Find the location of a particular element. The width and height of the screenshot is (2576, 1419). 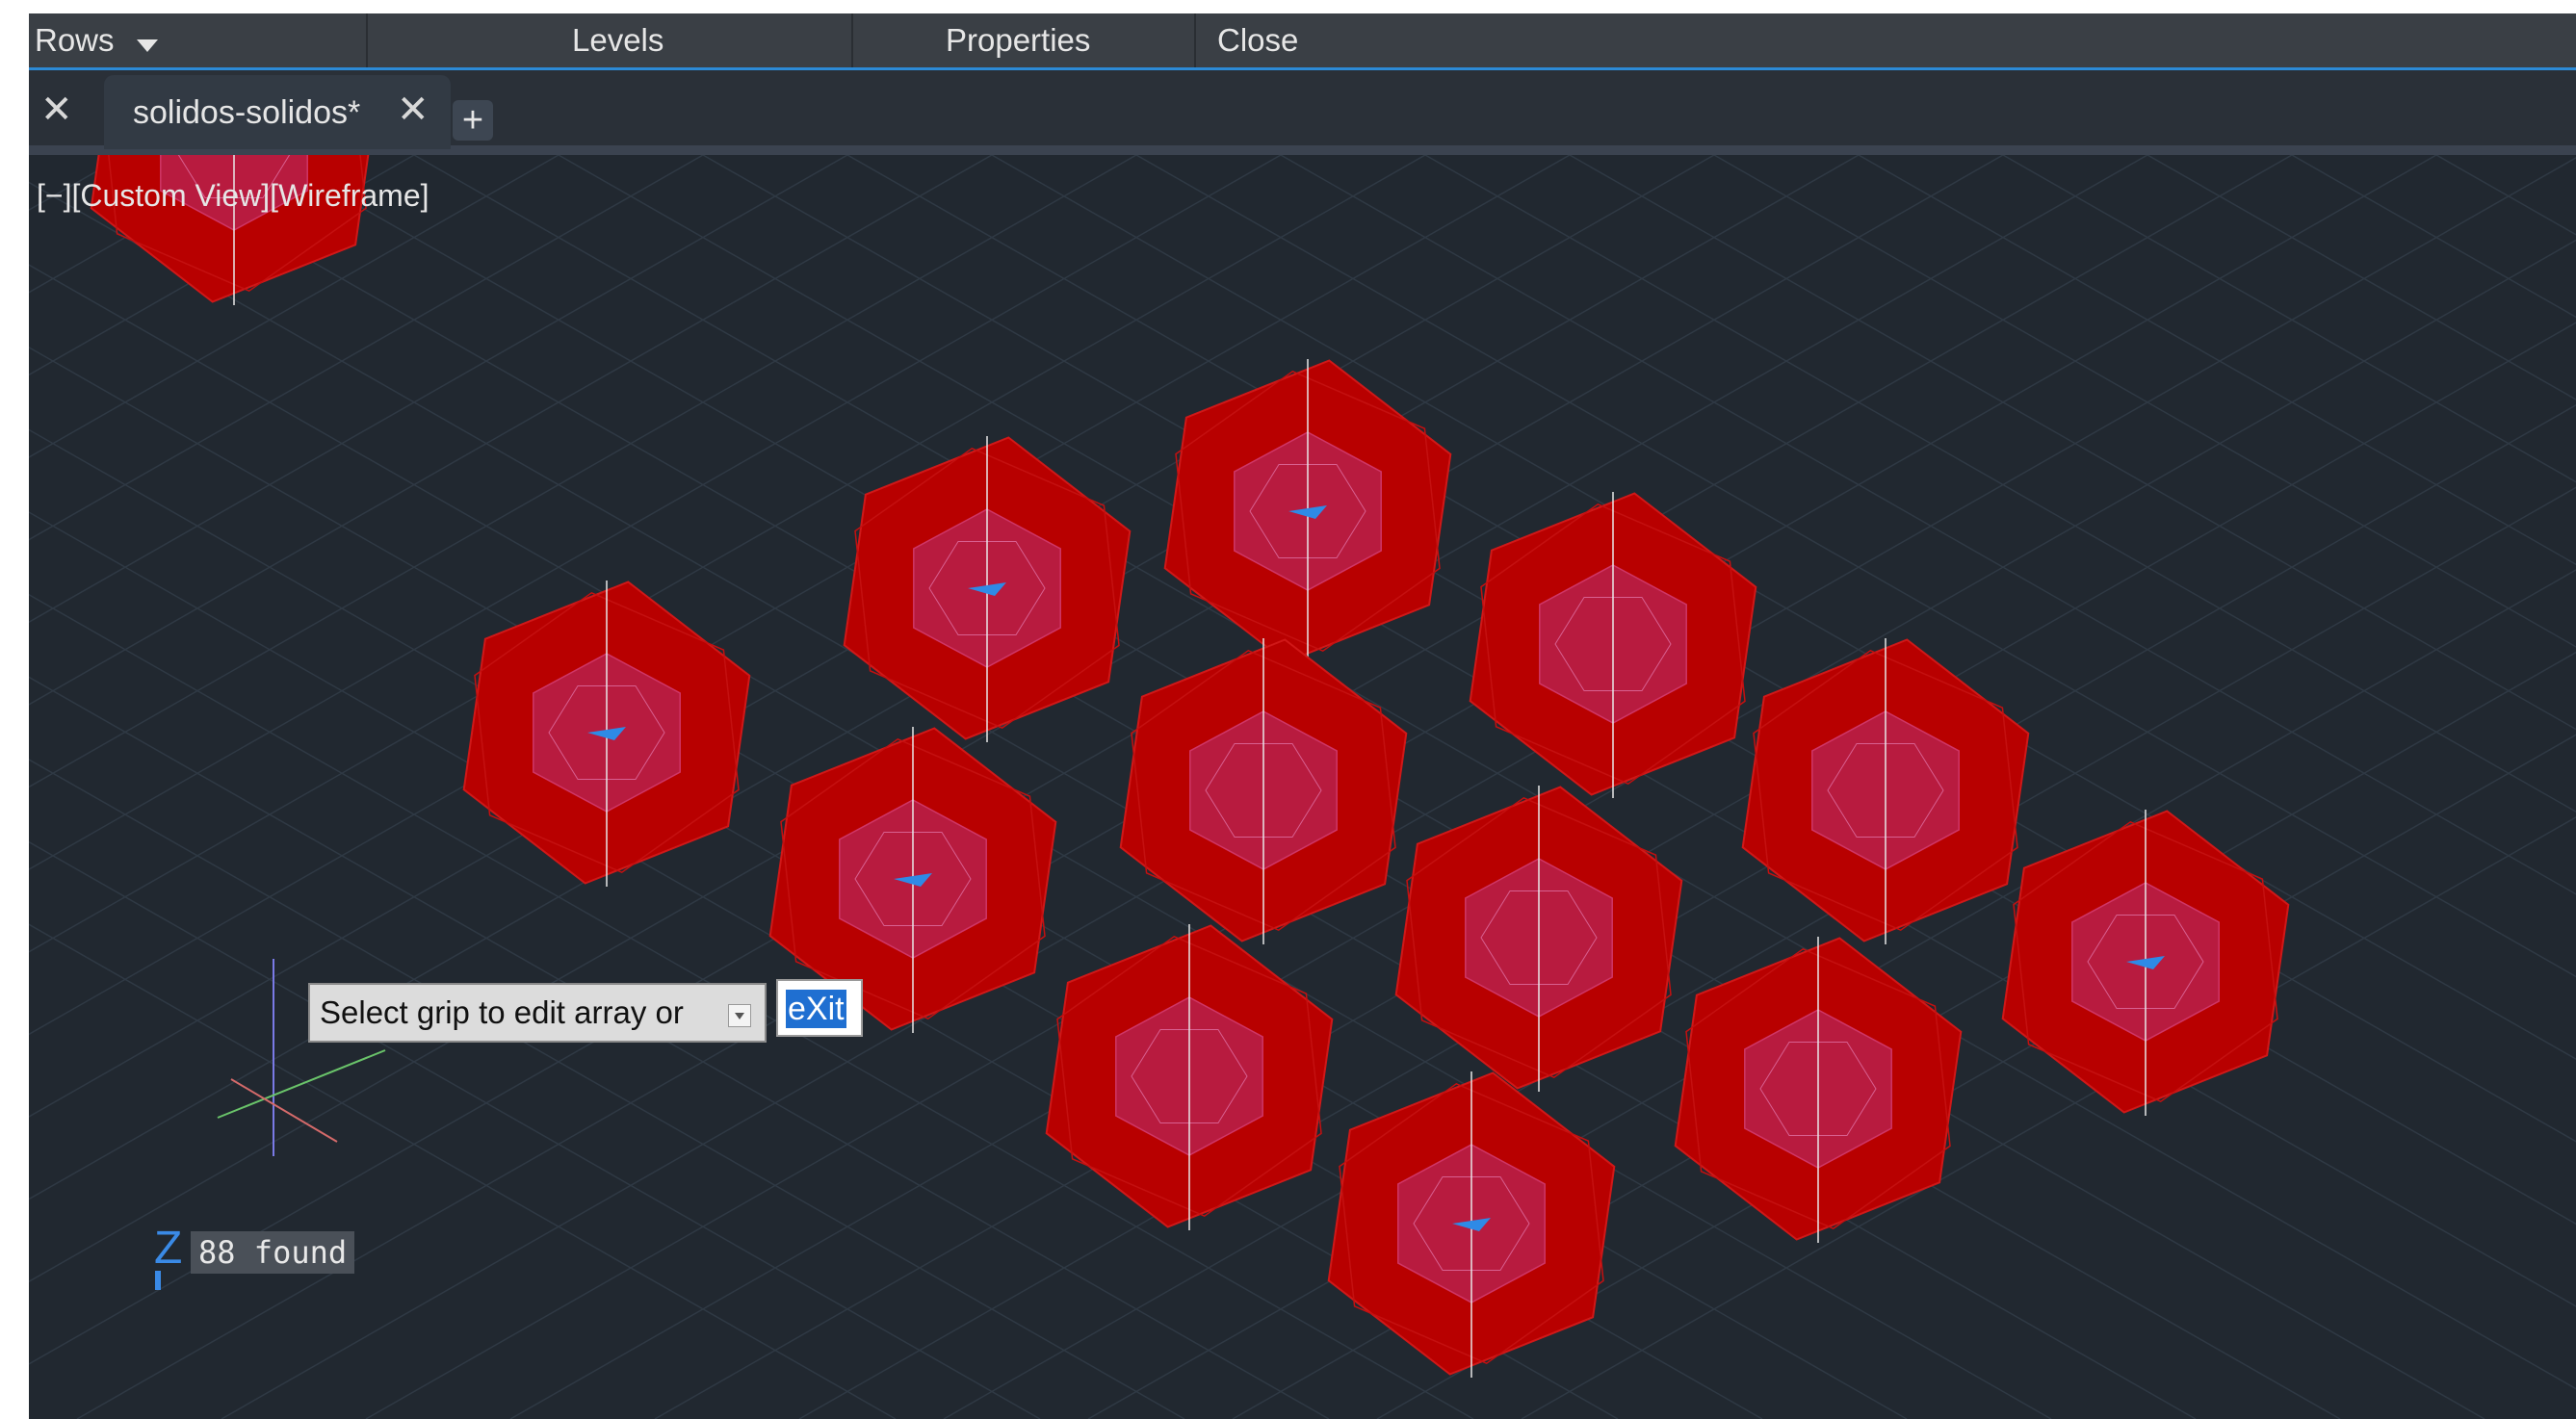

viewport-controls-label: [−][Custom View][Wireframe] is located at coordinates (233, 196).